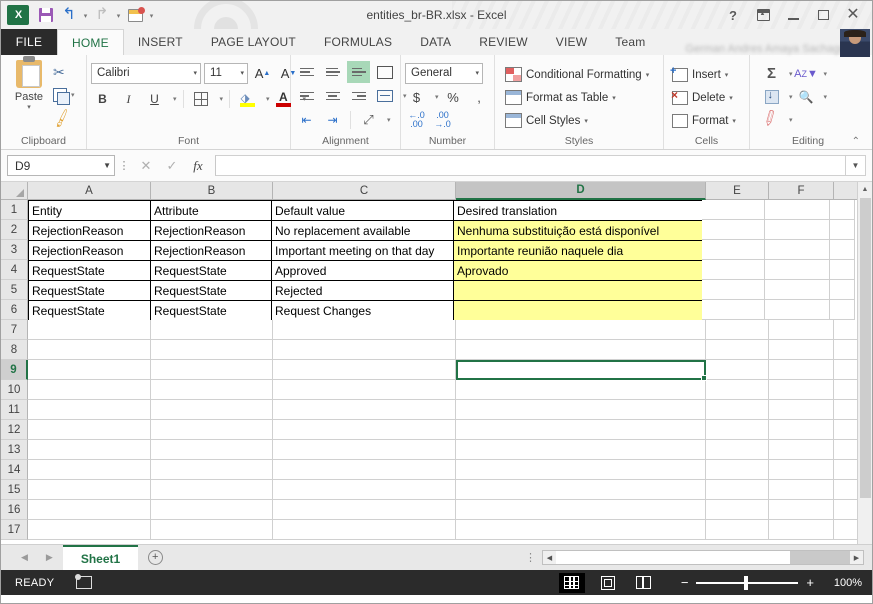 The height and width of the screenshot is (604, 873). Describe the element at coordinates (175, 99) in the screenshot. I see `underline-dropdown-icon: ▾` at that location.